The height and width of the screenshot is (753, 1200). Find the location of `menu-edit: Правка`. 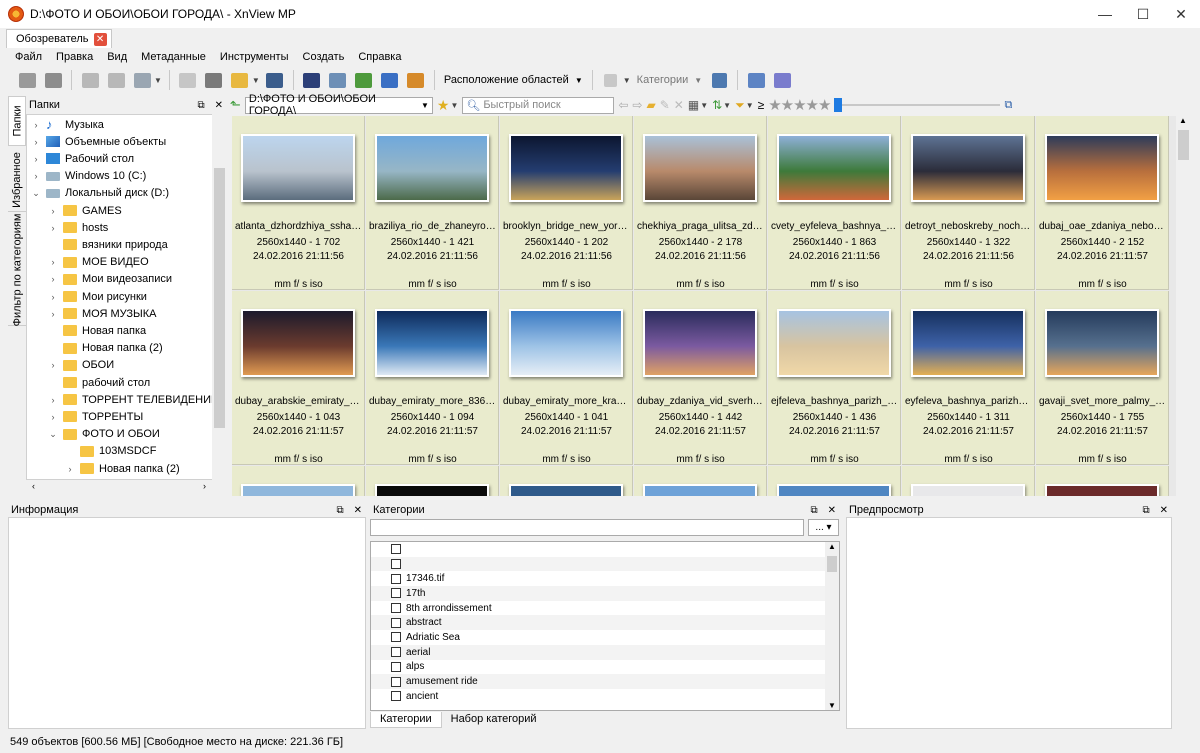

menu-edit: Правка is located at coordinates (74, 57).